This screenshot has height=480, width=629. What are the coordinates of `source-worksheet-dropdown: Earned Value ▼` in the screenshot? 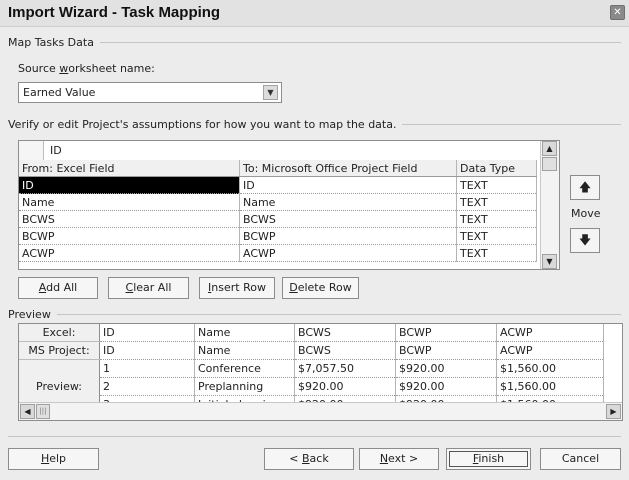 It's located at (150, 92).